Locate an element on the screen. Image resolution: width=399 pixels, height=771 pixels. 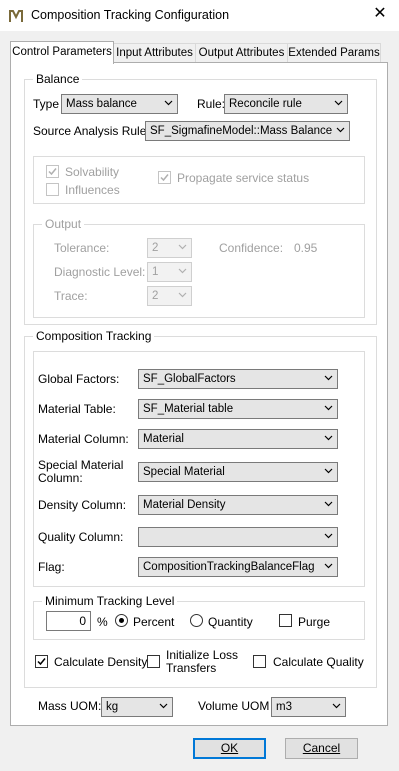
output-legend: Output is located at coordinates (63, 224).